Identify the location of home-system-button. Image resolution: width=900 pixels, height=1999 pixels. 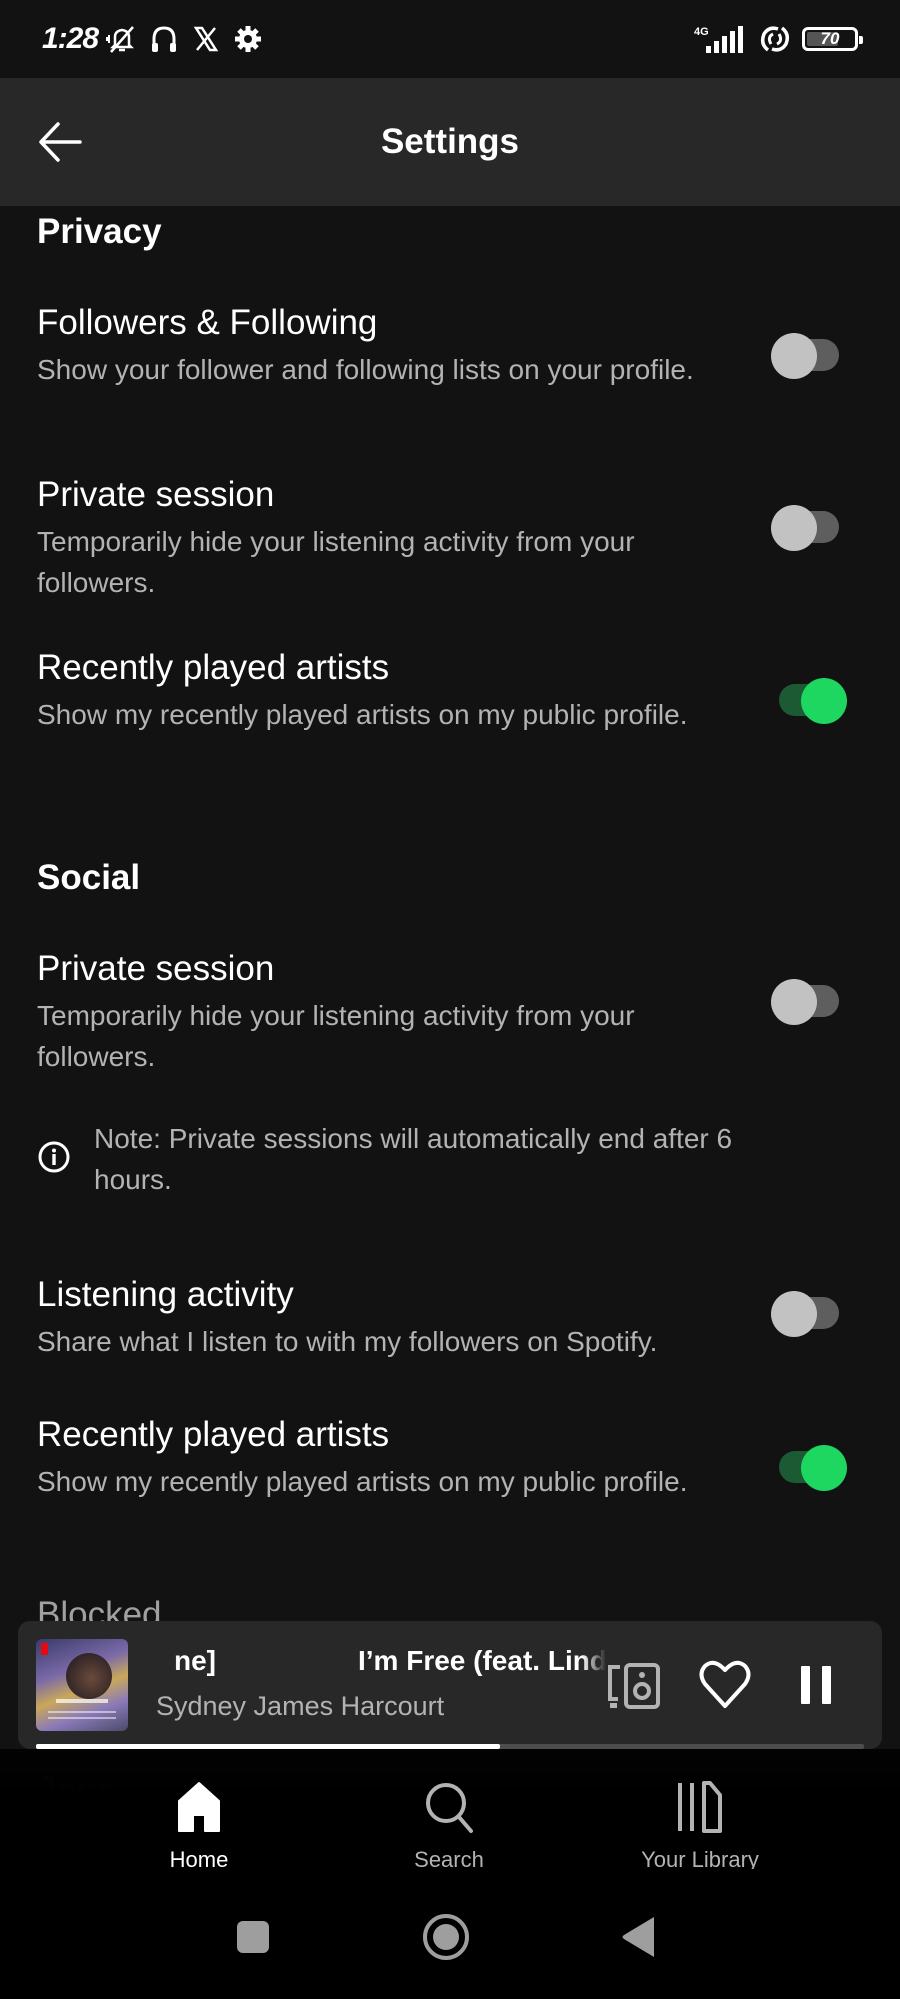
(446, 1937).